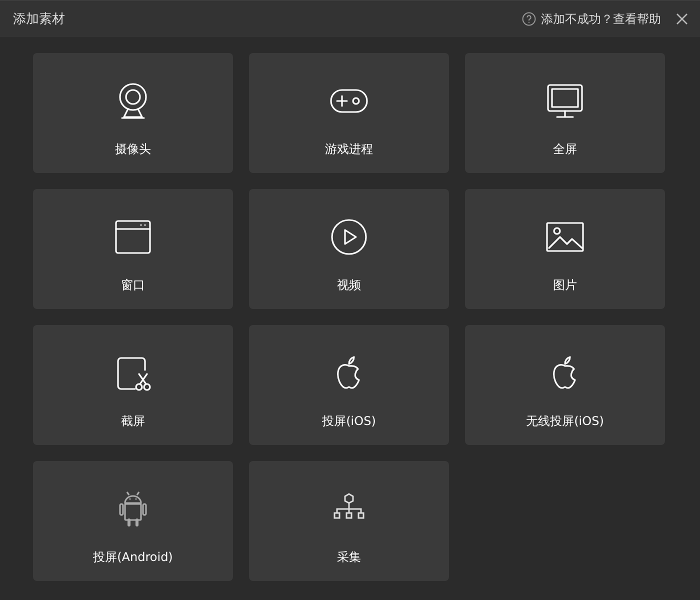 The image size is (700, 600). I want to click on close-icon, so click(682, 19).